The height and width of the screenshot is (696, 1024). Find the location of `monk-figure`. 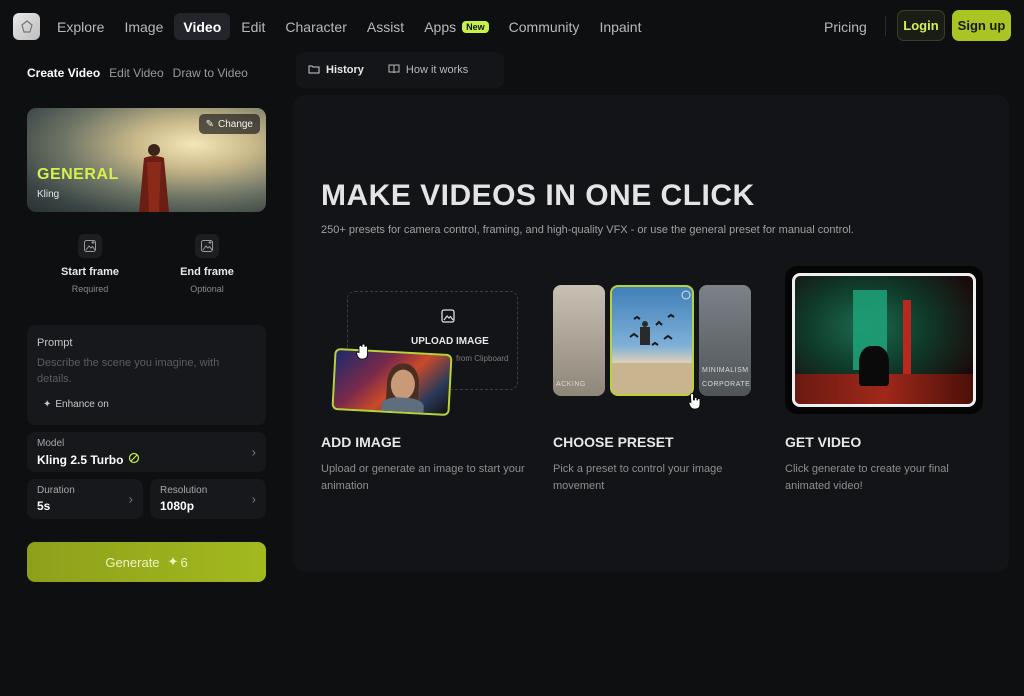

monk-figure is located at coordinates (154, 178).